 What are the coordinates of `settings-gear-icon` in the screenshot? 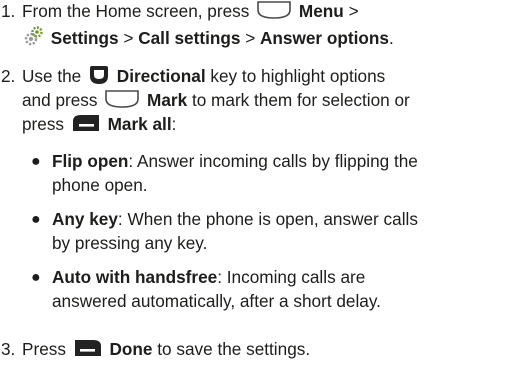 It's located at (33, 36).